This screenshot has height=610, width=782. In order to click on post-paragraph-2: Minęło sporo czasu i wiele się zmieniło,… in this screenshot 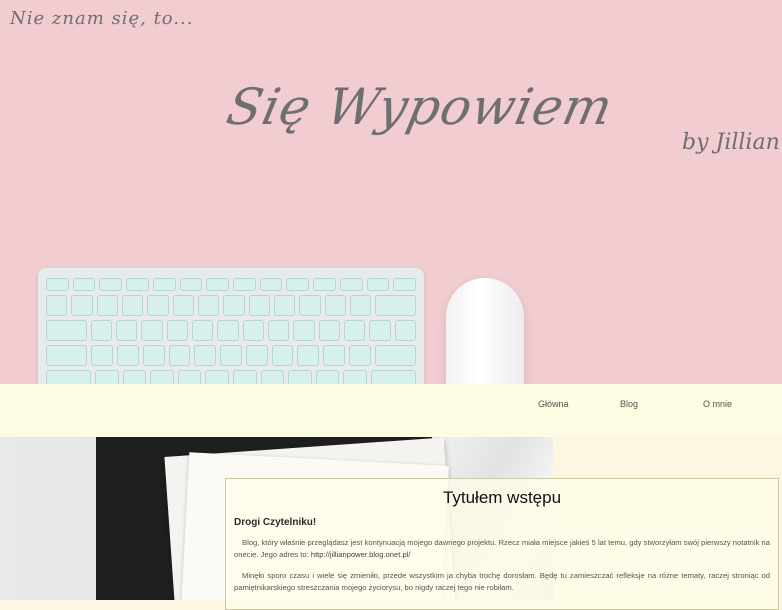, I will do `click(502, 581)`.